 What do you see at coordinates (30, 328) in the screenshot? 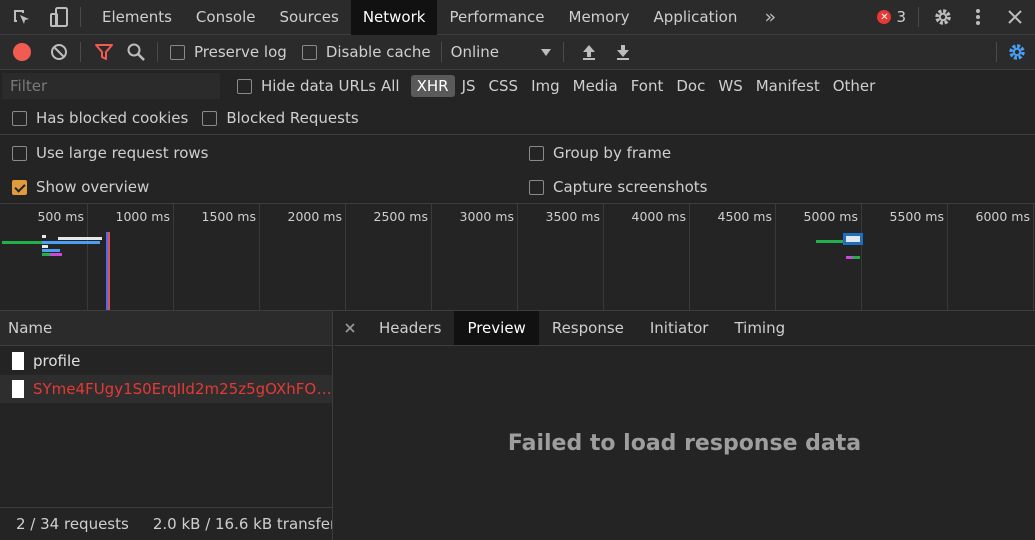
I see `name-column-label: Name` at bounding box center [30, 328].